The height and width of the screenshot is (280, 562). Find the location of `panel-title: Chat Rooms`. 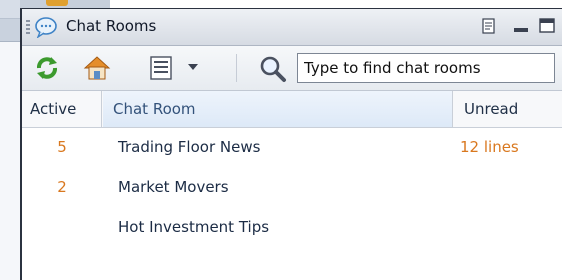

panel-title: Chat Rooms is located at coordinates (111, 26).